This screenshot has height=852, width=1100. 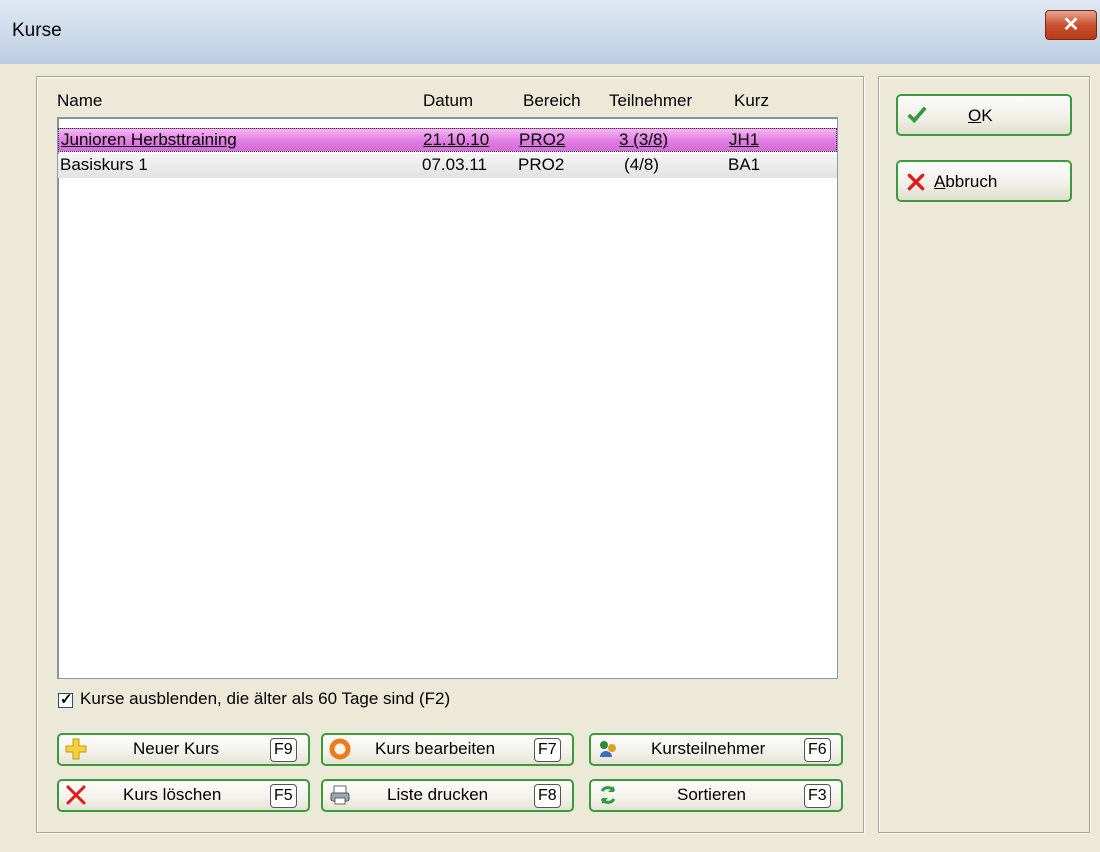 I want to click on ok-button: OK, so click(x=984, y=115).